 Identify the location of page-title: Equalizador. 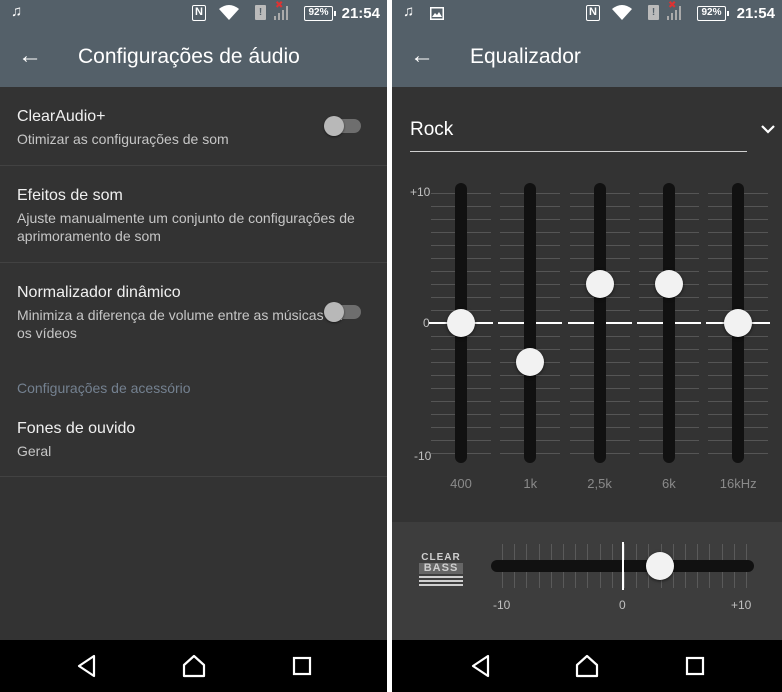
(525, 56).